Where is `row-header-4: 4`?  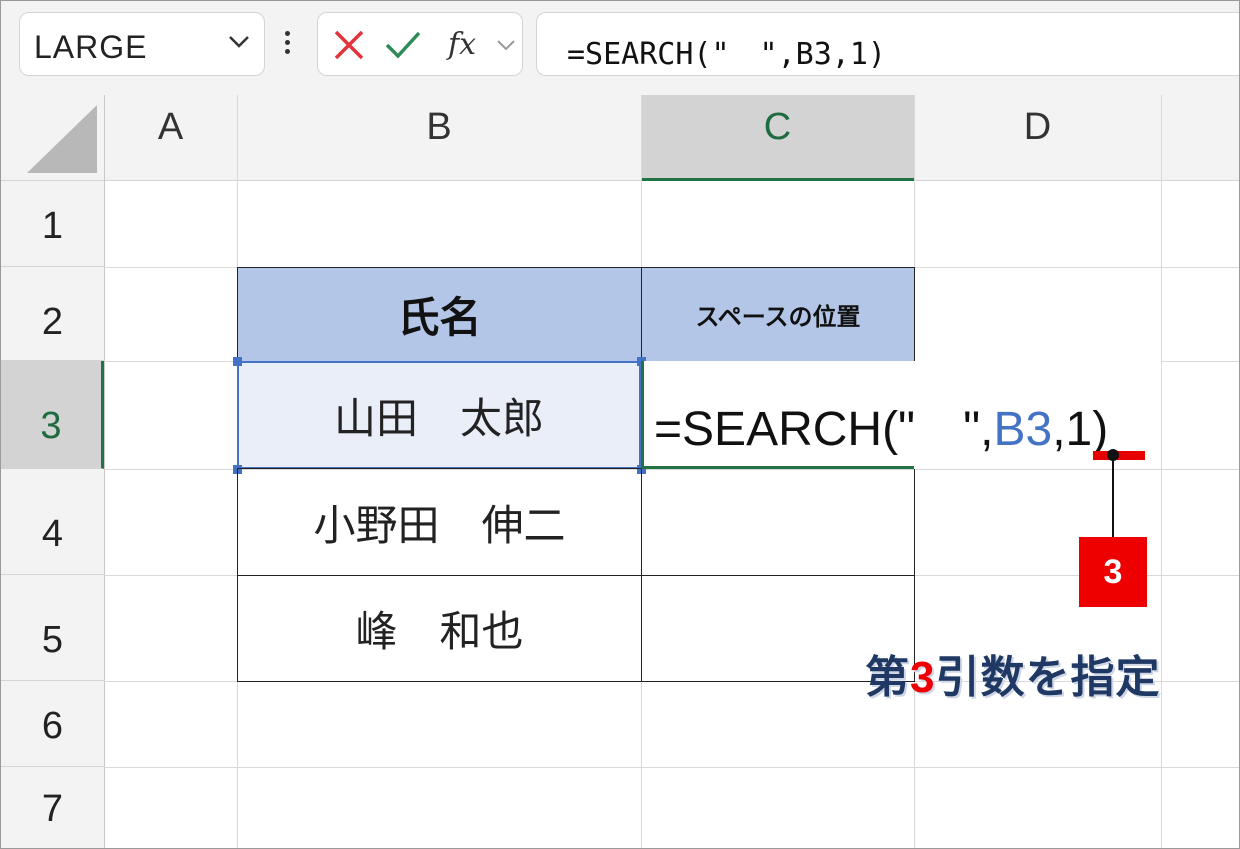 row-header-4: 4 is located at coordinates (52, 522).